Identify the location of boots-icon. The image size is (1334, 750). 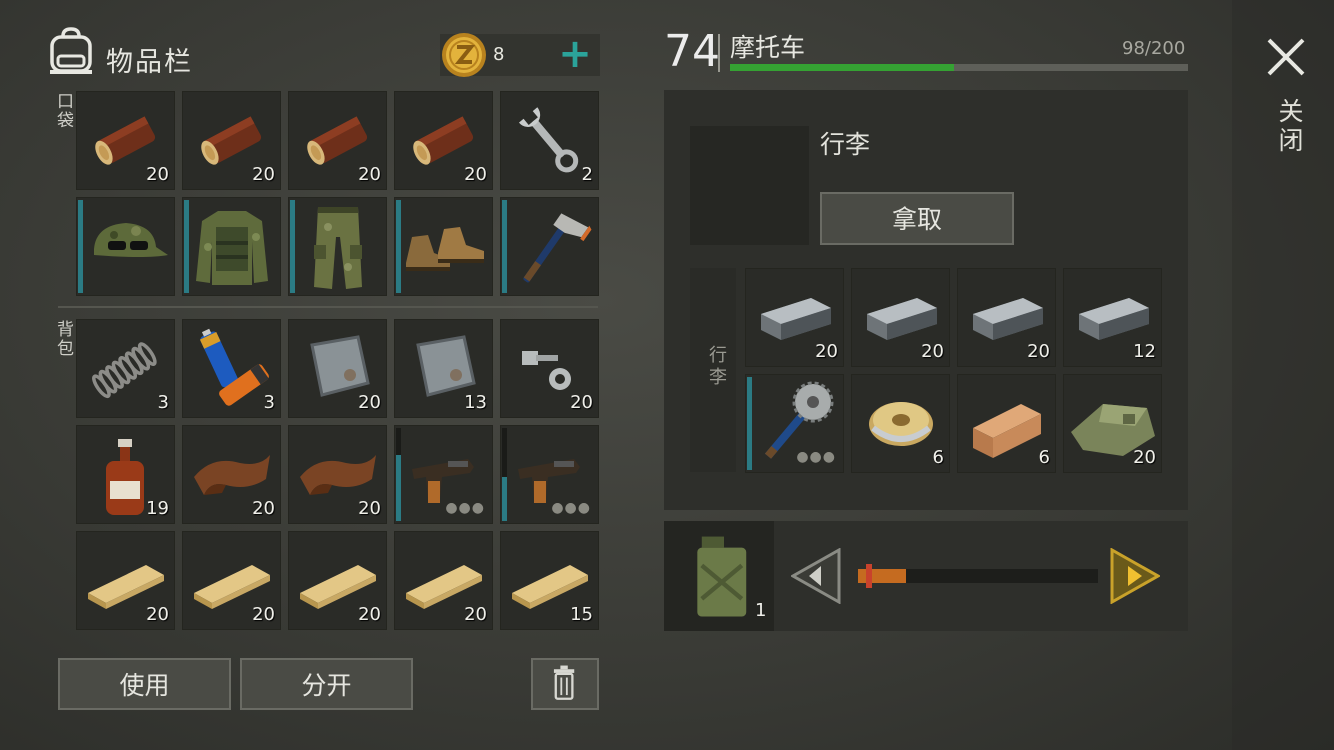
(445, 249).